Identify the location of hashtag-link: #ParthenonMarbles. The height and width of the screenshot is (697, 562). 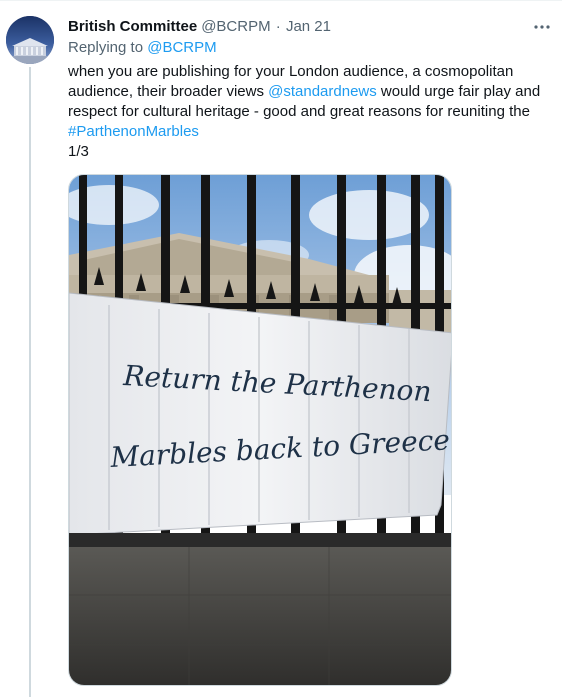
(133, 131).